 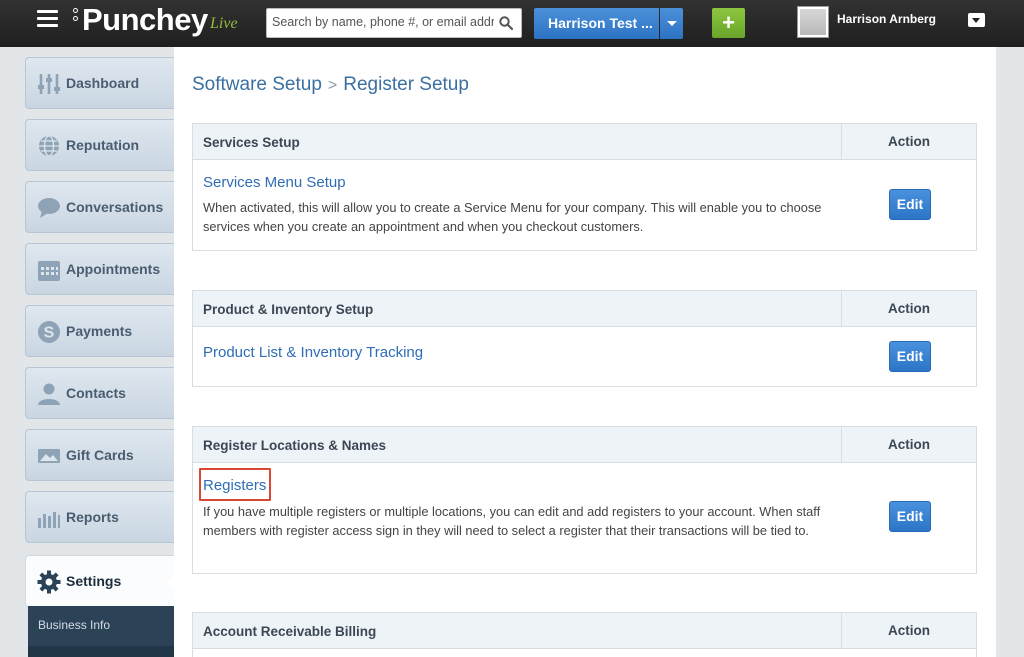 I want to click on settings-subnav: Business Info, so click(x=101, y=631).